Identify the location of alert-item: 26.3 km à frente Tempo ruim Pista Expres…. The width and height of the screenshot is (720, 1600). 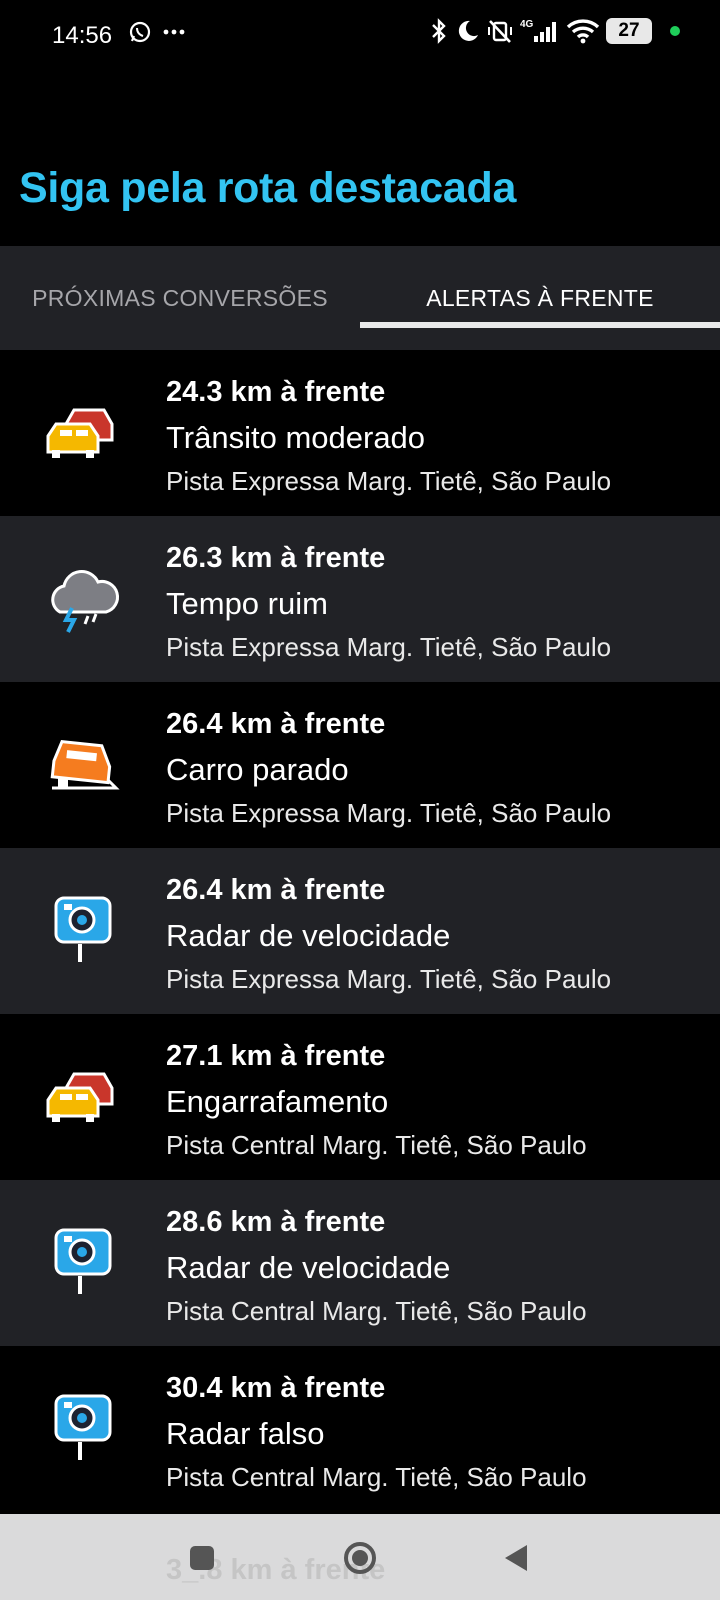
(360, 599).